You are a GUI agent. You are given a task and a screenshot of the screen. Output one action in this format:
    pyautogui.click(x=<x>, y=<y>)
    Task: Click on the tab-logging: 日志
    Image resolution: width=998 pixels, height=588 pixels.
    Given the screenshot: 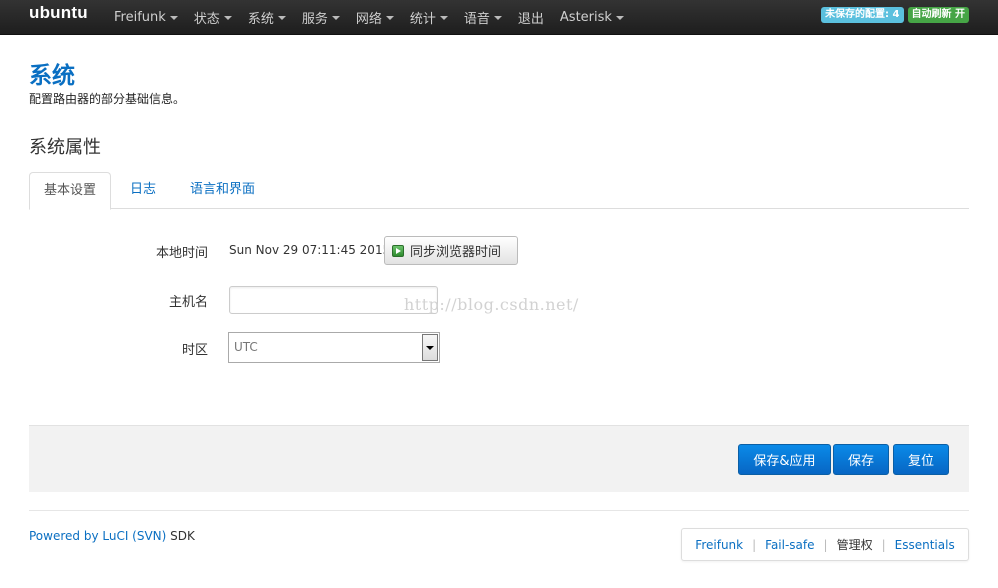 What is the action you would take?
    pyautogui.click(x=143, y=190)
    